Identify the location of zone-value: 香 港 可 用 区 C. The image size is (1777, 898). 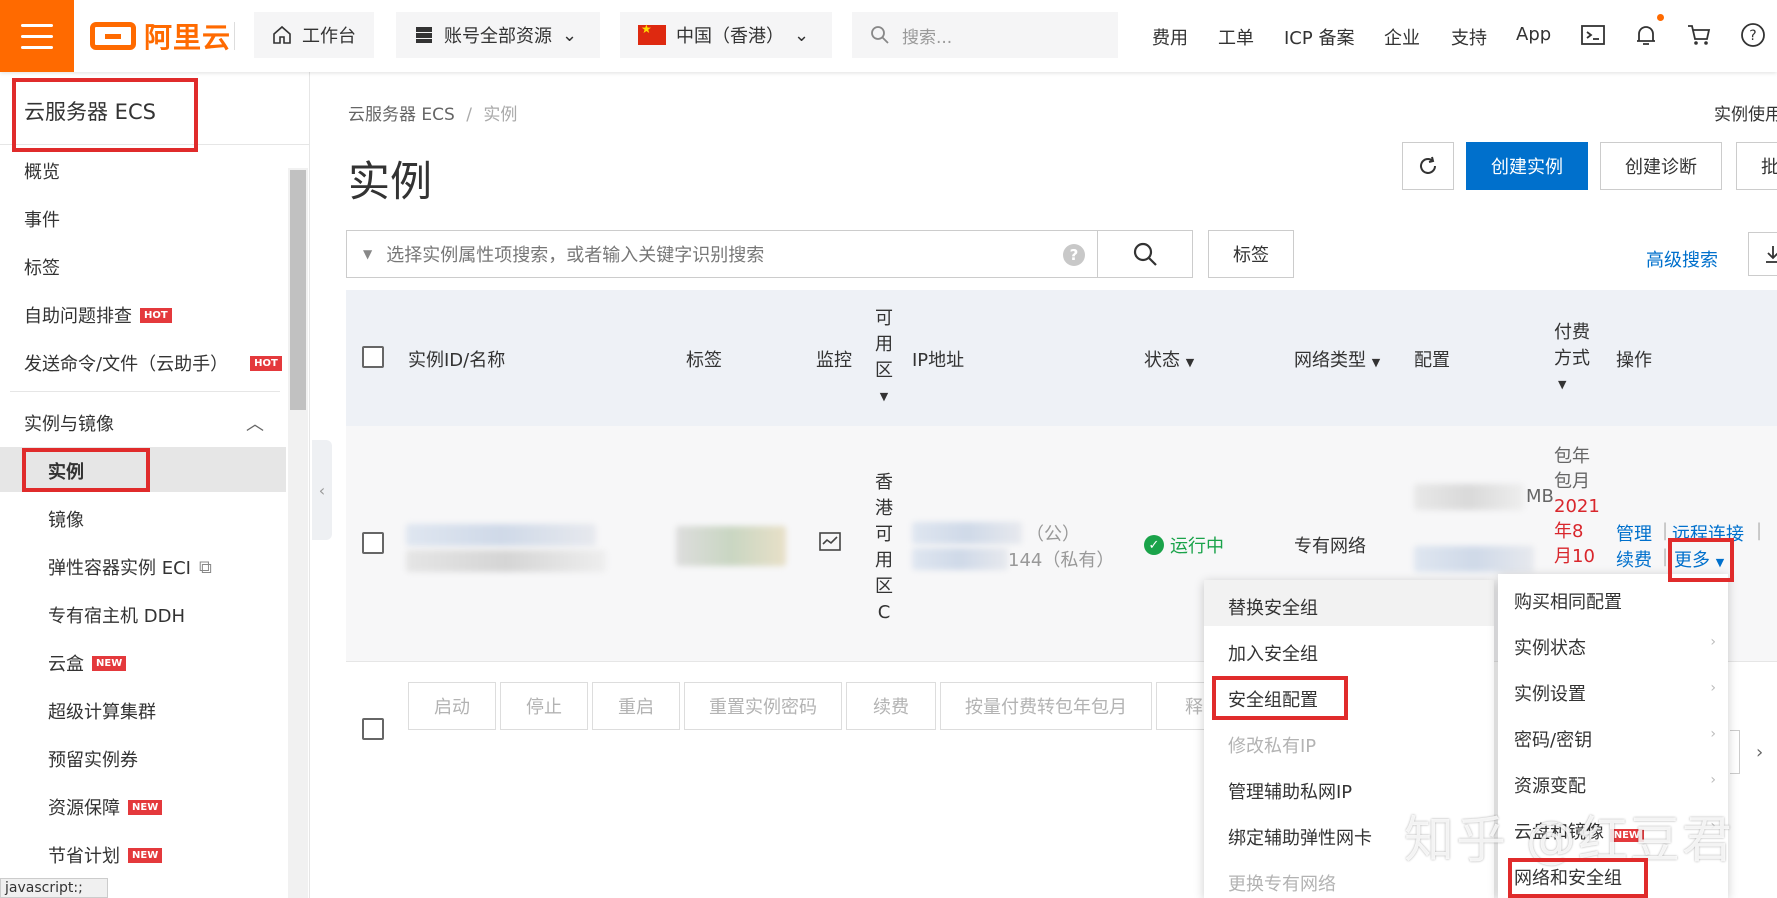
(884, 548).